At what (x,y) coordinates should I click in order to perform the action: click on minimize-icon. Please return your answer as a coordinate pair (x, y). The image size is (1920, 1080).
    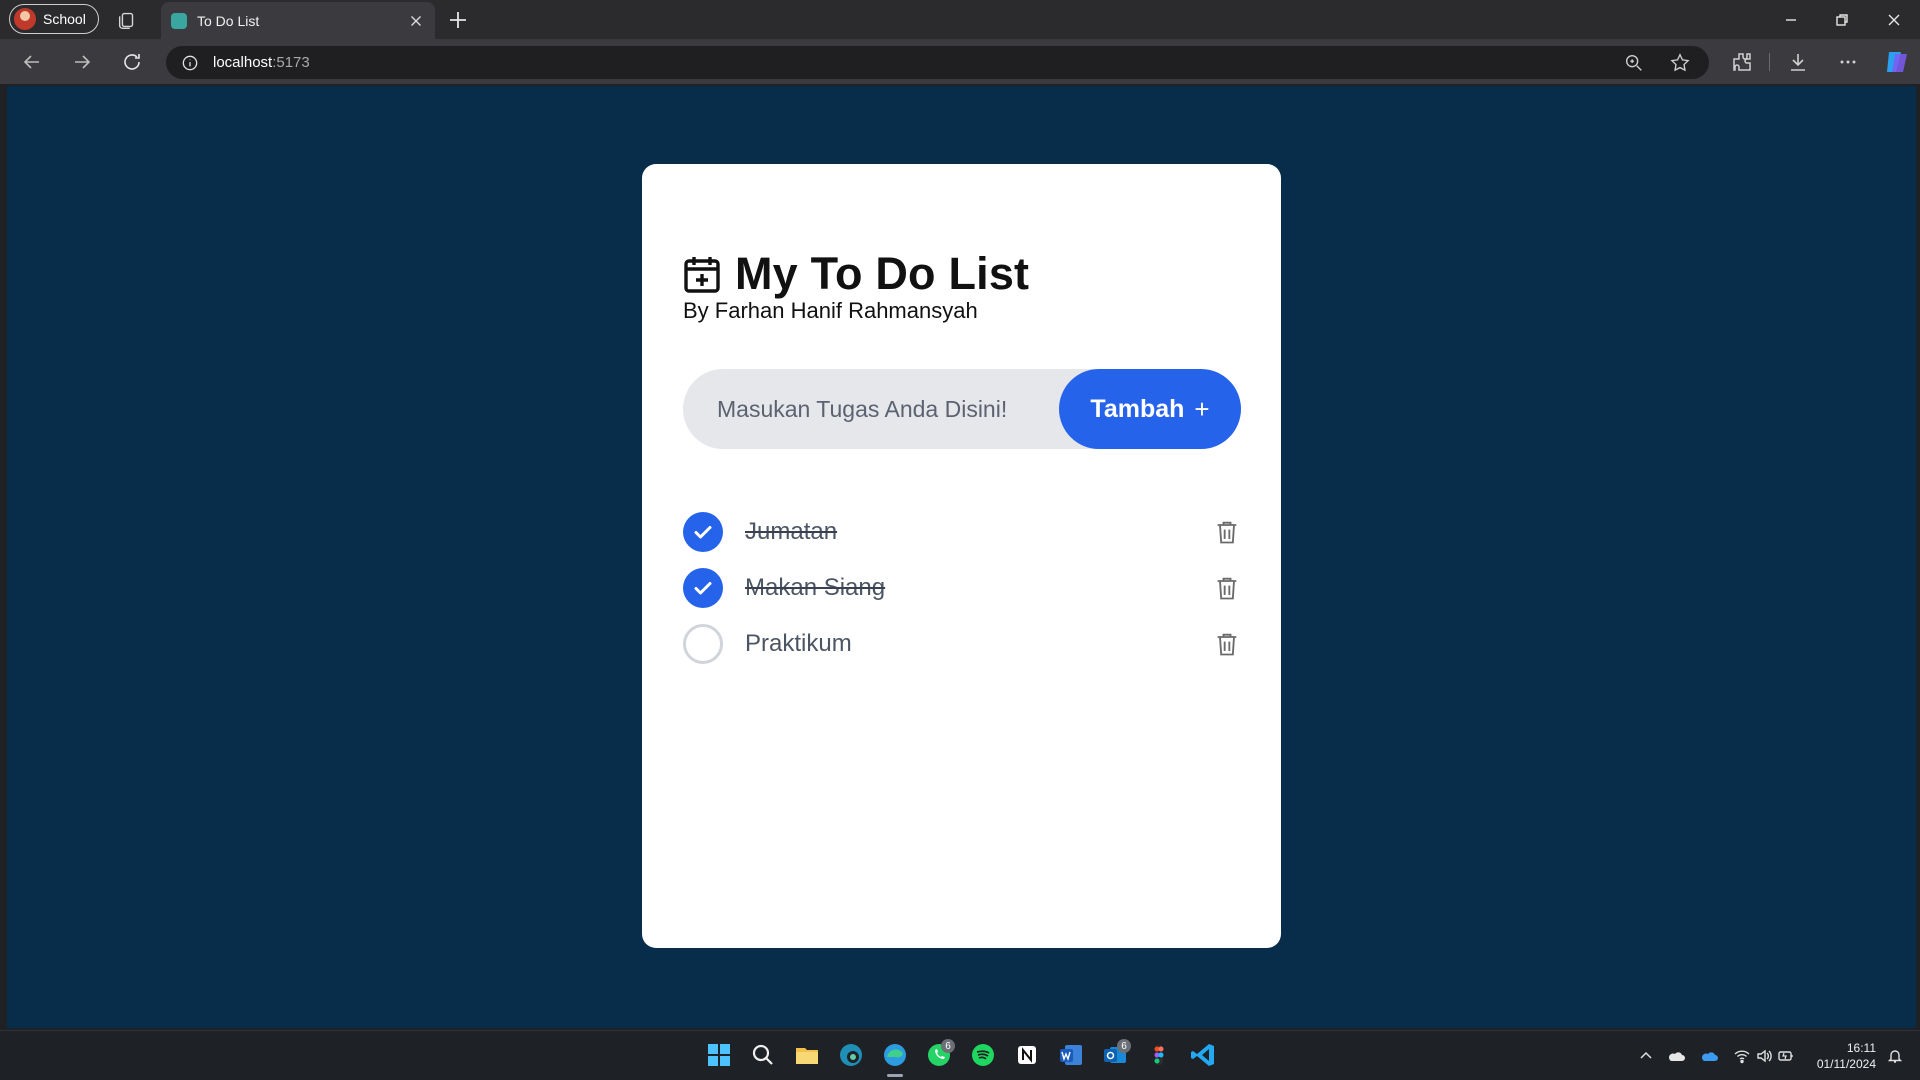
    Looking at the image, I should click on (1791, 20).